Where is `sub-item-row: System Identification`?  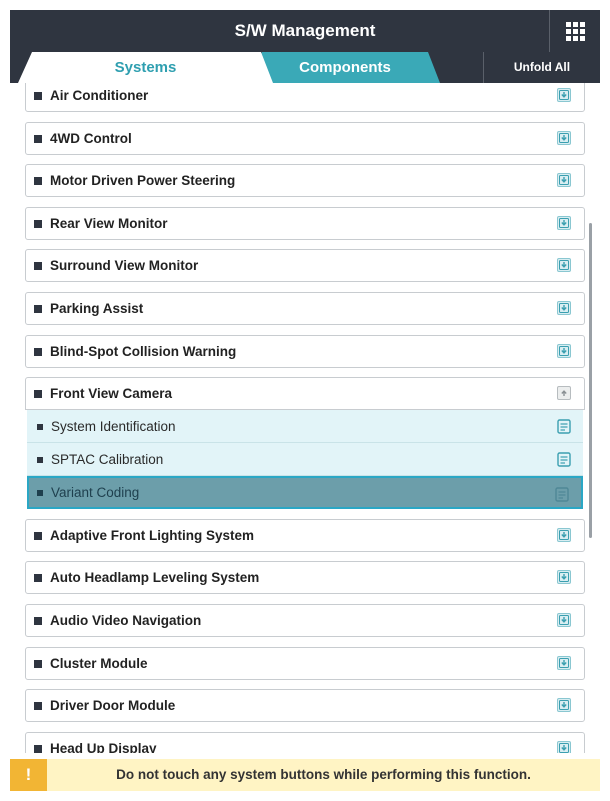
sub-item-row: System Identification is located at coordinates (305, 427).